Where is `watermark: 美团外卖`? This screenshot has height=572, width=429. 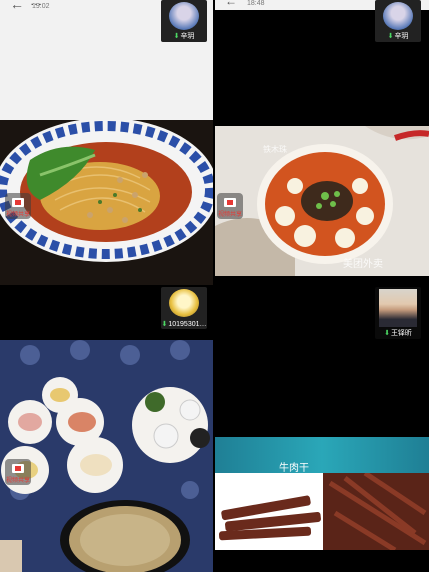 watermark: 美团外卖 is located at coordinates (363, 263).